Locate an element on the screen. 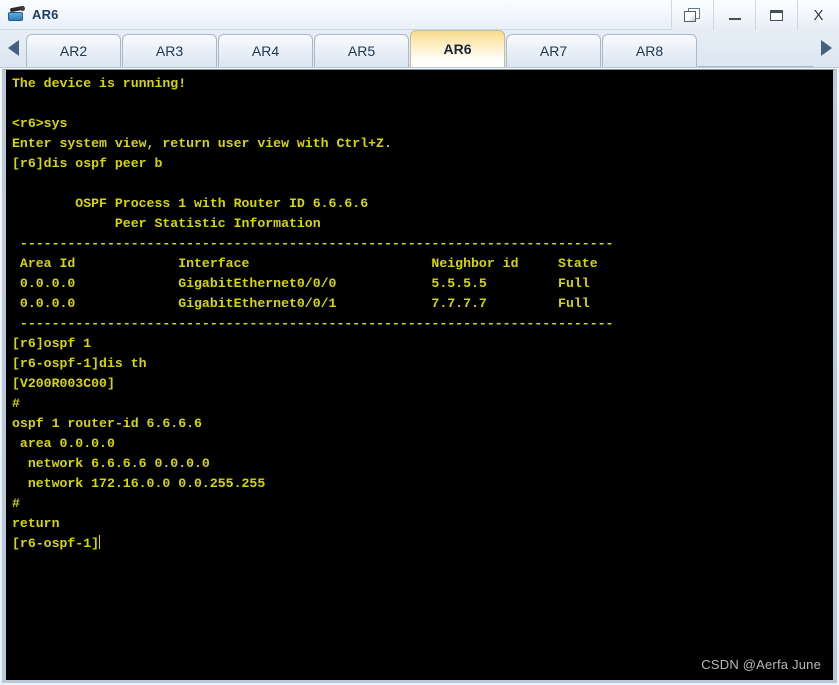  restore-windows-icon is located at coordinates (692, 15).